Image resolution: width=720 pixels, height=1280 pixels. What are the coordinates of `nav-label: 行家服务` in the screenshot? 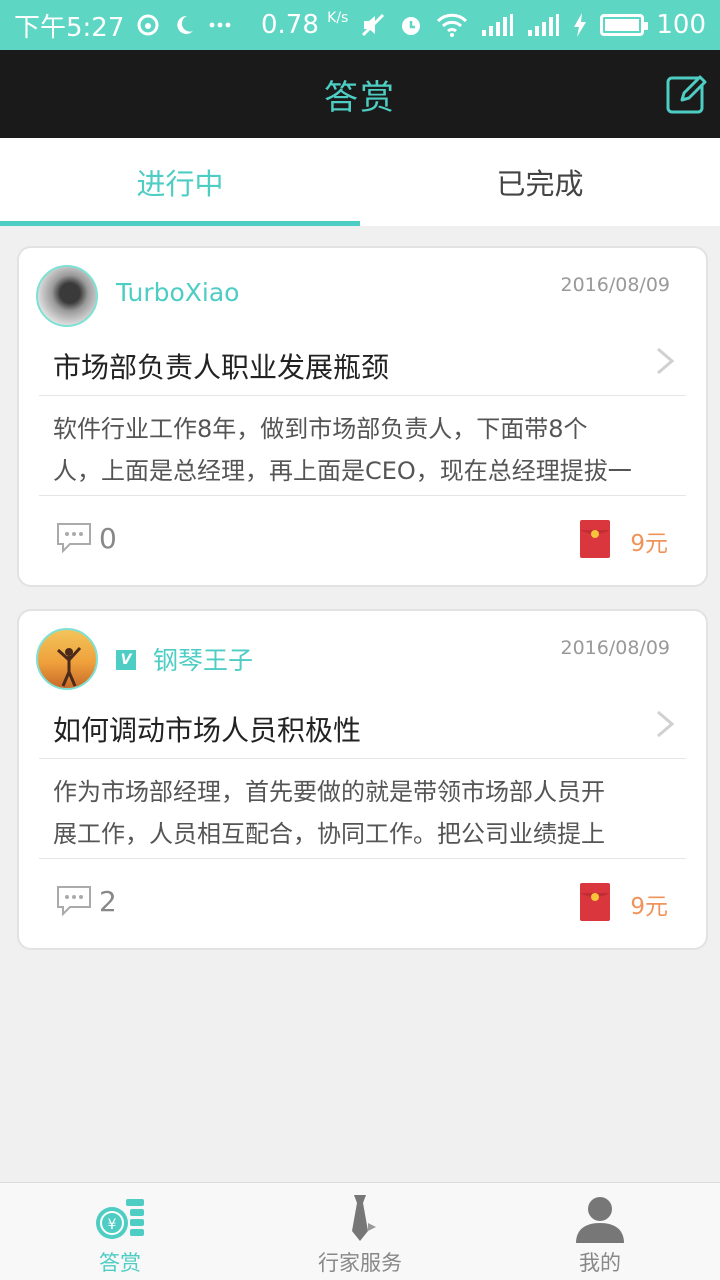 It's located at (360, 1263).